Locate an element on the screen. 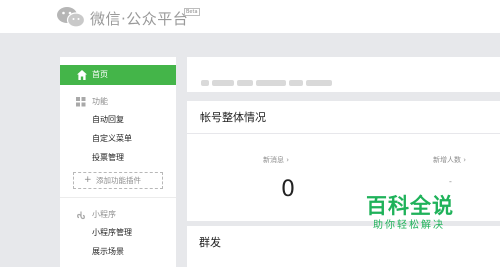 The height and width of the screenshot is (267, 500). sidebar-item-vote-manage: 投票管理 is located at coordinates (108, 158).